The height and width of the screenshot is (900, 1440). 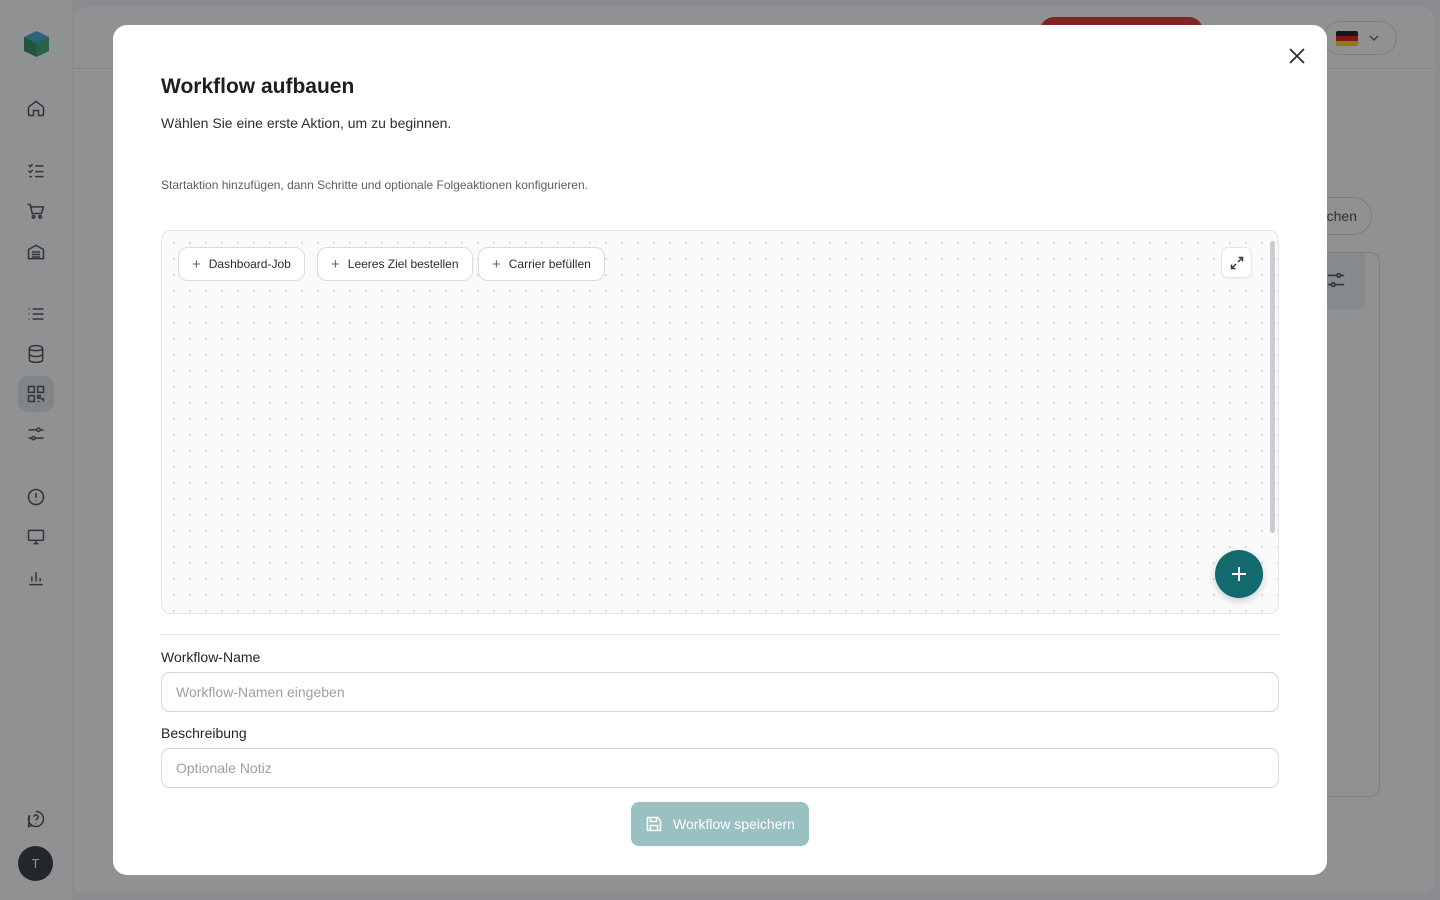 I want to click on start-action-label: Dashboard-Job, so click(x=249, y=264).